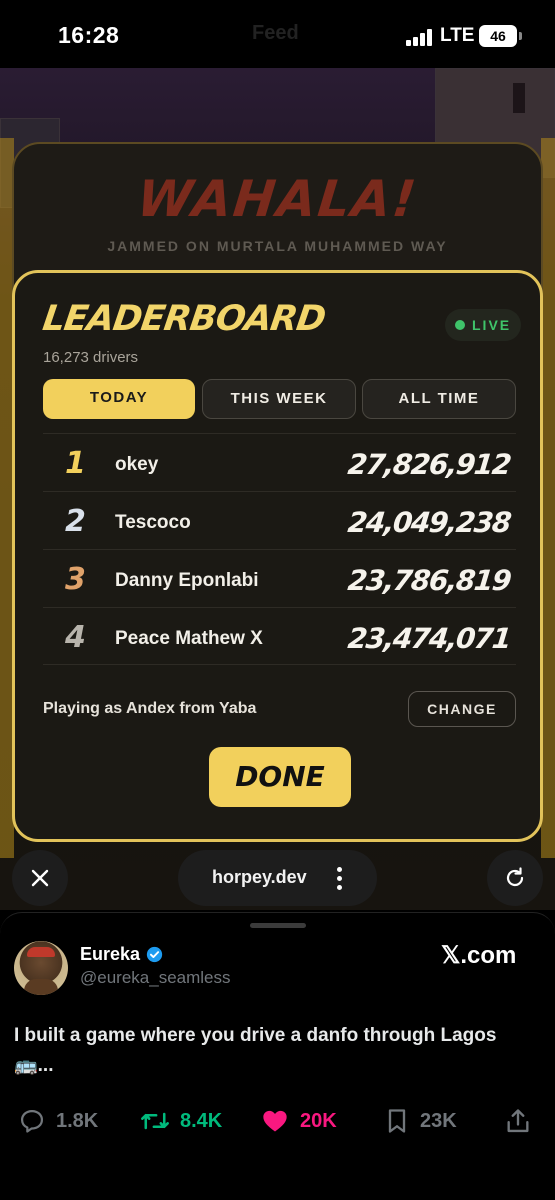  What do you see at coordinates (91, 357) in the screenshot?
I see `drivers-count: 16,273 drivers` at bounding box center [91, 357].